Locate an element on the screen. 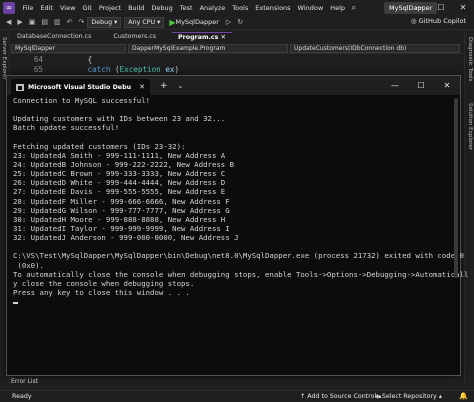 This screenshot has height=402, width=474. tab-program: Program.cs ✕ is located at coordinates (202, 37).